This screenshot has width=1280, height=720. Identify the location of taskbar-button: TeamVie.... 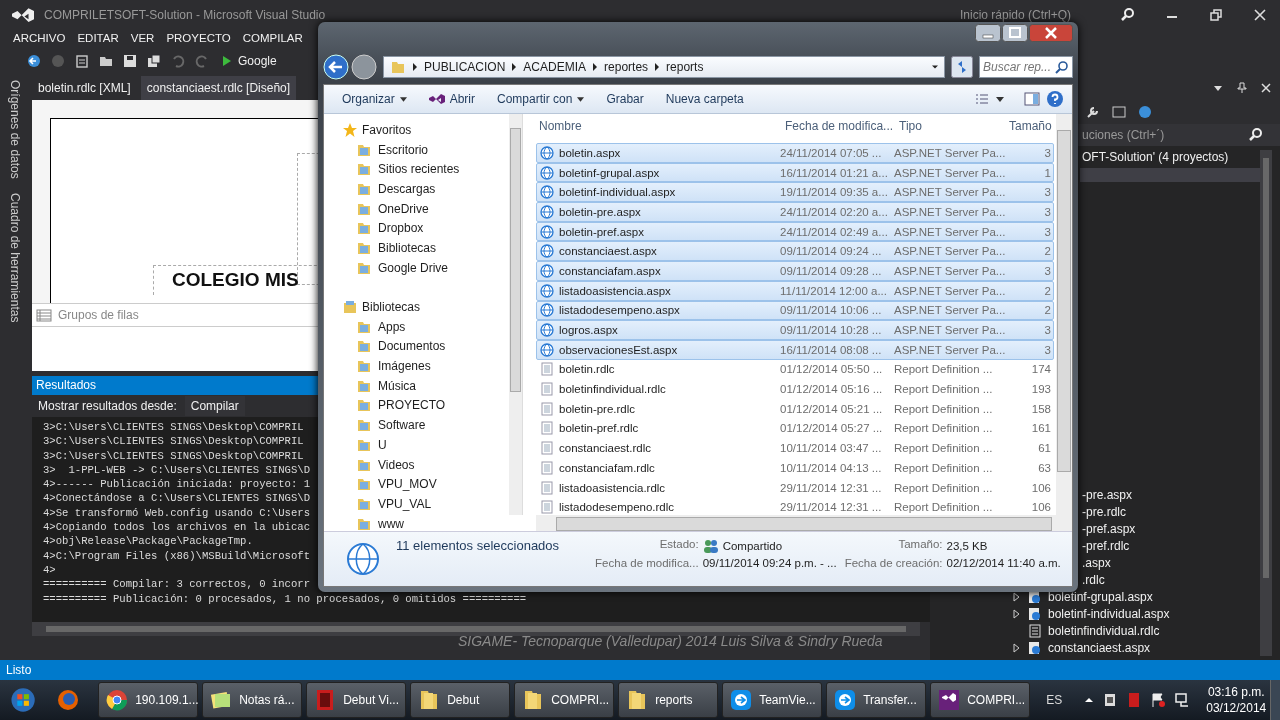
(772, 700).